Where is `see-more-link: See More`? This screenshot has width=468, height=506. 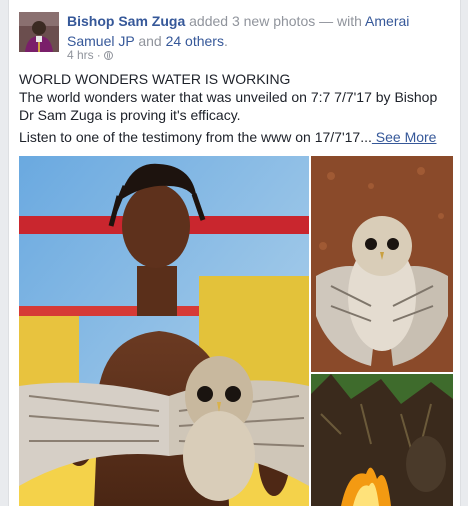
see-more-link: See More is located at coordinates (404, 137).